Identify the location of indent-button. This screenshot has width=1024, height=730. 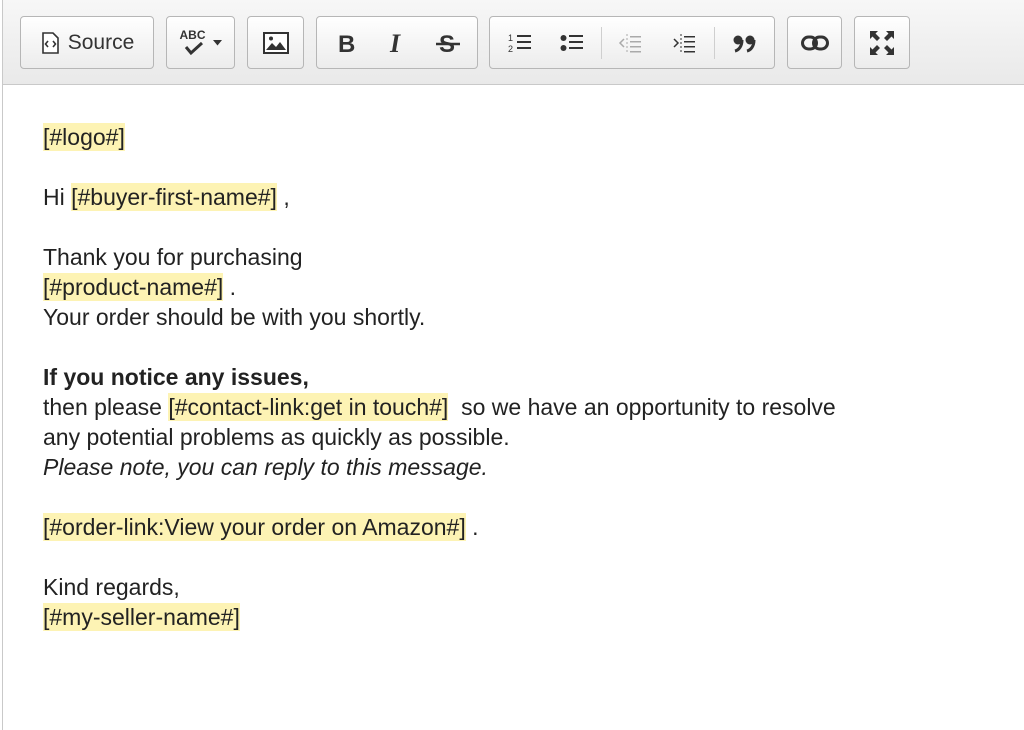
(684, 42).